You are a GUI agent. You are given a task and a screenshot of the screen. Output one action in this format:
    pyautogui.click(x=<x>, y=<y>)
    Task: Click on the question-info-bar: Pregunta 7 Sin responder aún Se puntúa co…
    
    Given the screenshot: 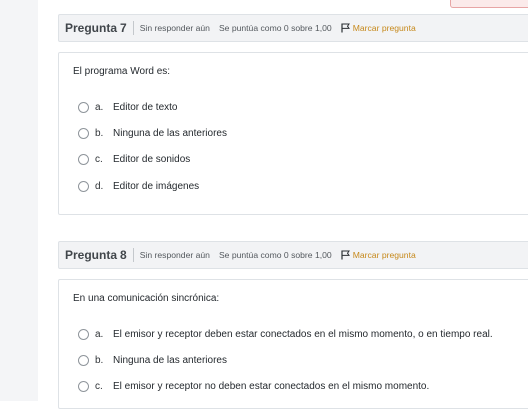 What is the action you would take?
    pyautogui.click(x=293, y=28)
    